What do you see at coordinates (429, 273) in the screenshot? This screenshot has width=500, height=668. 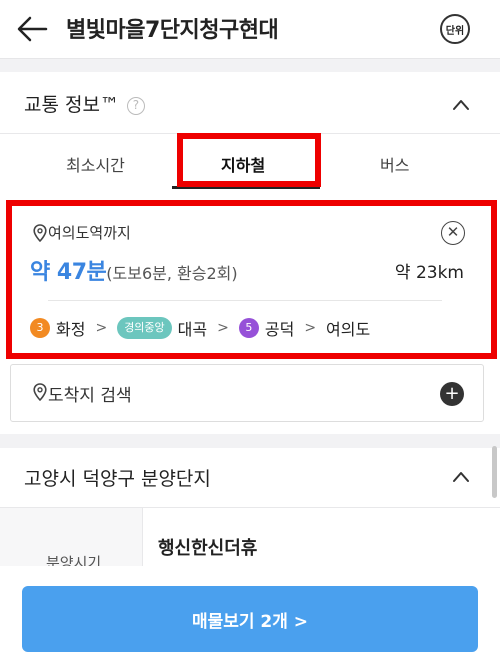 I see `travel-distance: 약 23km` at bounding box center [429, 273].